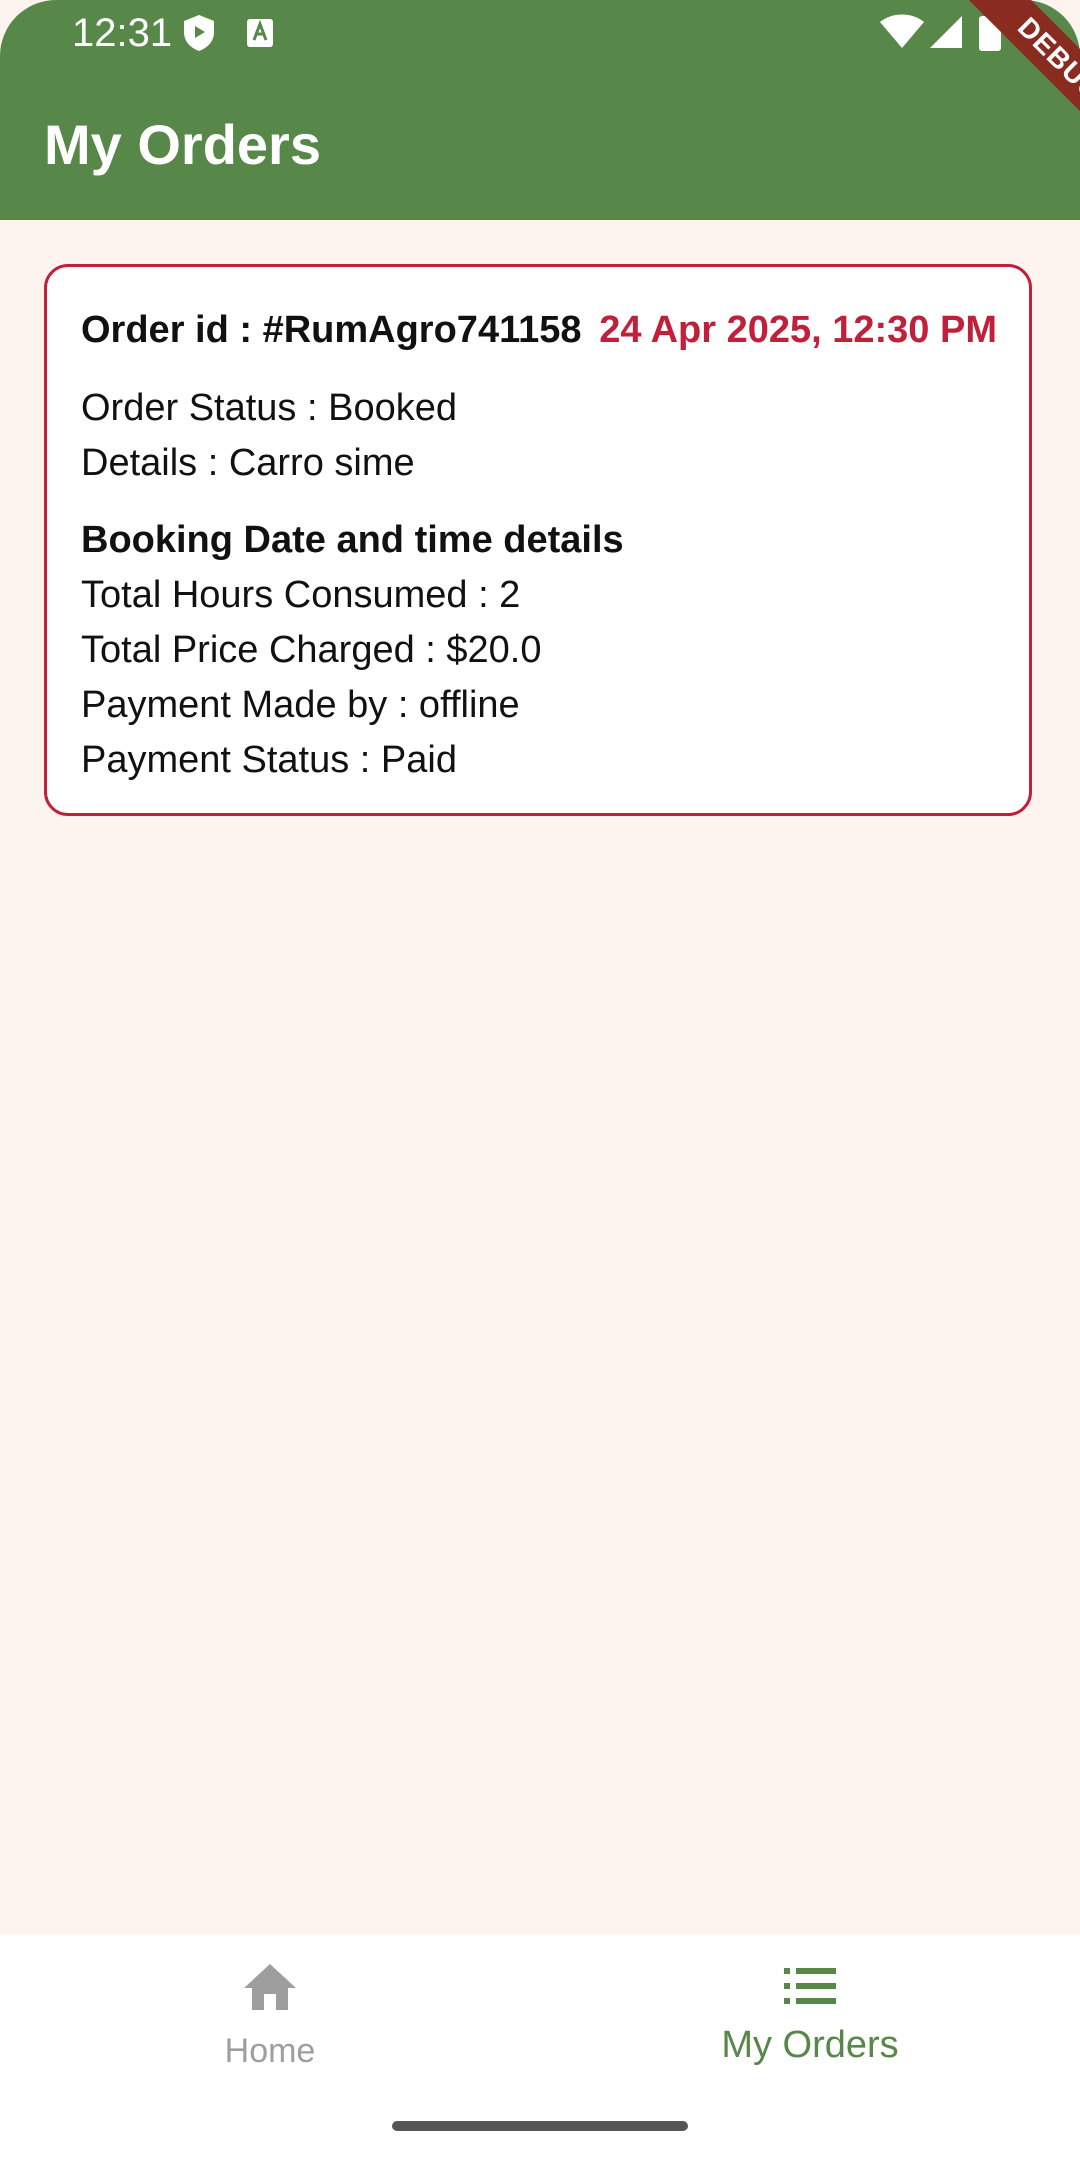 The image size is (1080, 2160). Describe the element at coordinates (540, 110) in the screenshot. I see `app-bar: 12:31 My Orders DEBUG` at that location.